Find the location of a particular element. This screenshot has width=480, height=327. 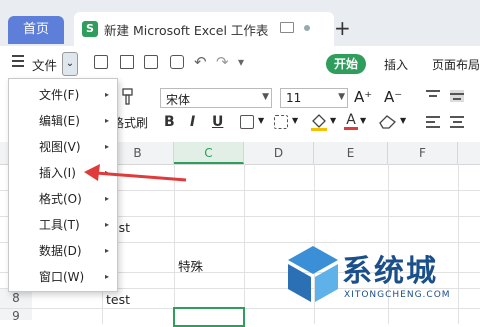

monitor-icon is located at coordinates (287, 27).